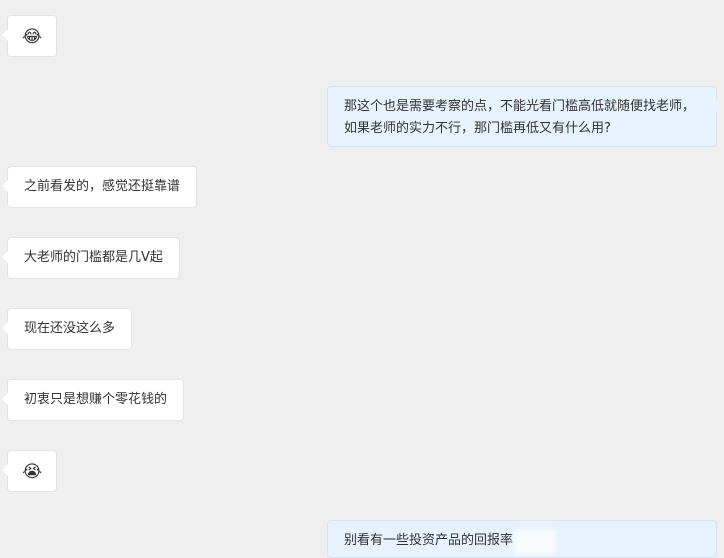  I want to click on message-bubble-incoming: 😂, so click(29, 36).